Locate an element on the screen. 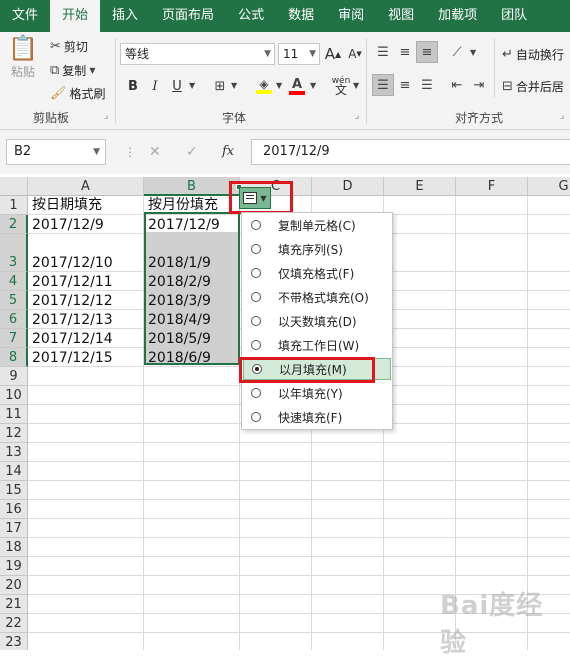  tab-9: 团队 is located at coordinates (514, 16).